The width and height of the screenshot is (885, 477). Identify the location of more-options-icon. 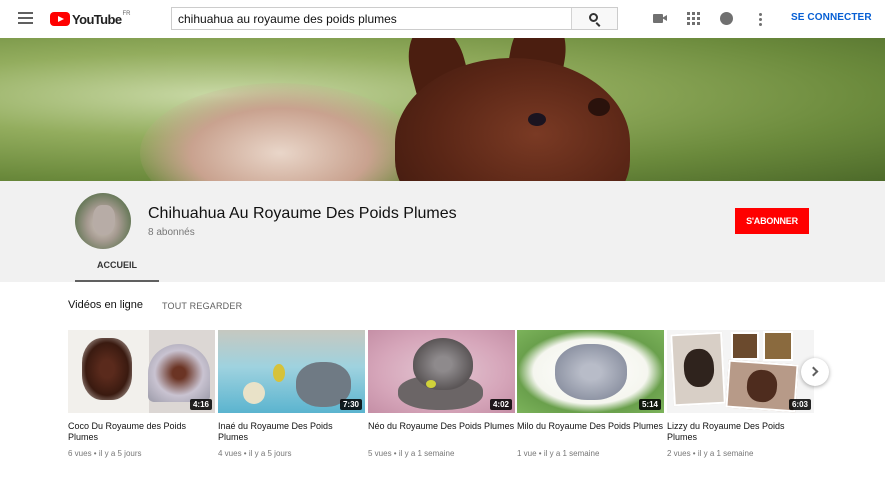
(760, 19).